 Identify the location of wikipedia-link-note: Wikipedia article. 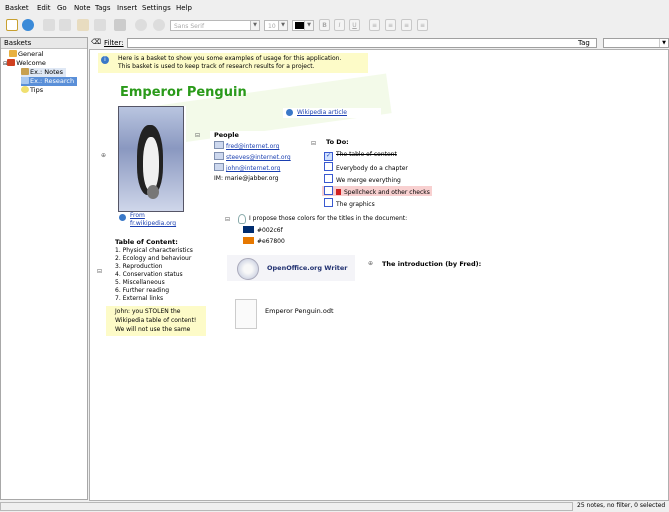
(332, 113).